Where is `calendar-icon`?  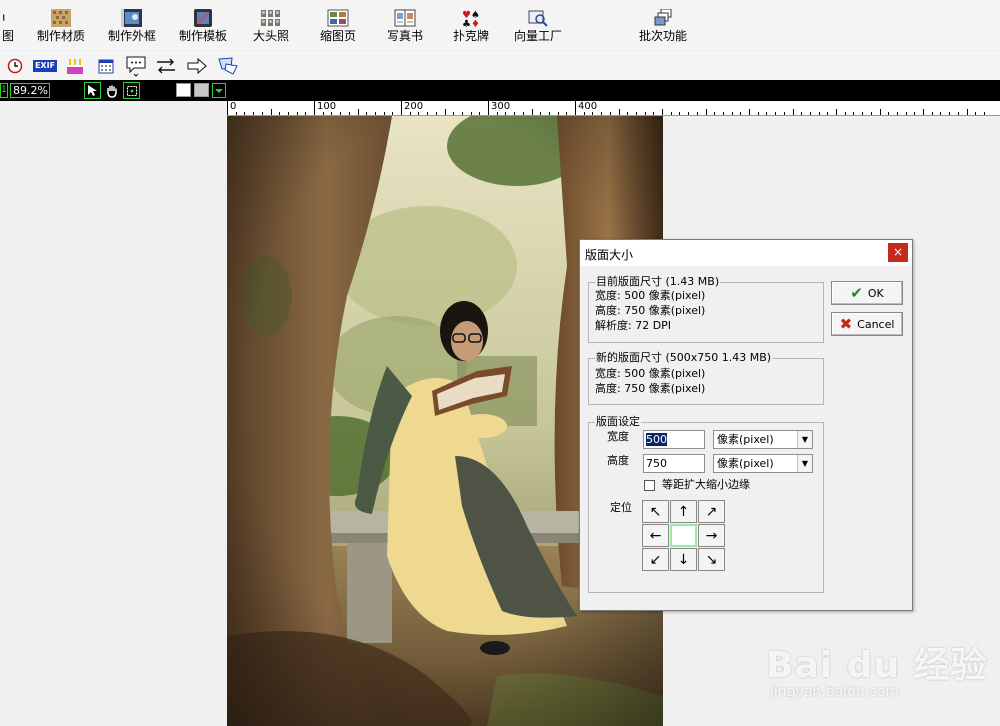 calendar-icon is located at coordinates (106, 66).